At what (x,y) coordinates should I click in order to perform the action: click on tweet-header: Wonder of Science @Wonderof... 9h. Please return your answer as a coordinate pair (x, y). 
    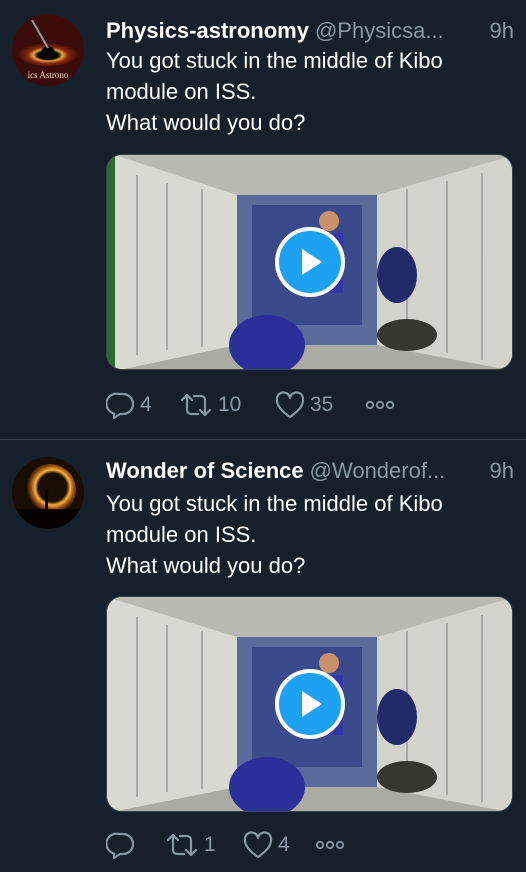
    Looking at the image, I should click on (310, 471).